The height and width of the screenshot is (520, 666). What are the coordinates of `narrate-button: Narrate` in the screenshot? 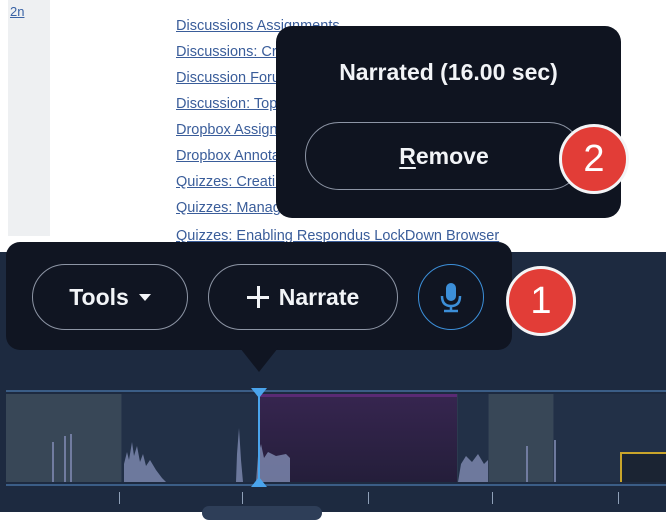 It's located at (303, 297).